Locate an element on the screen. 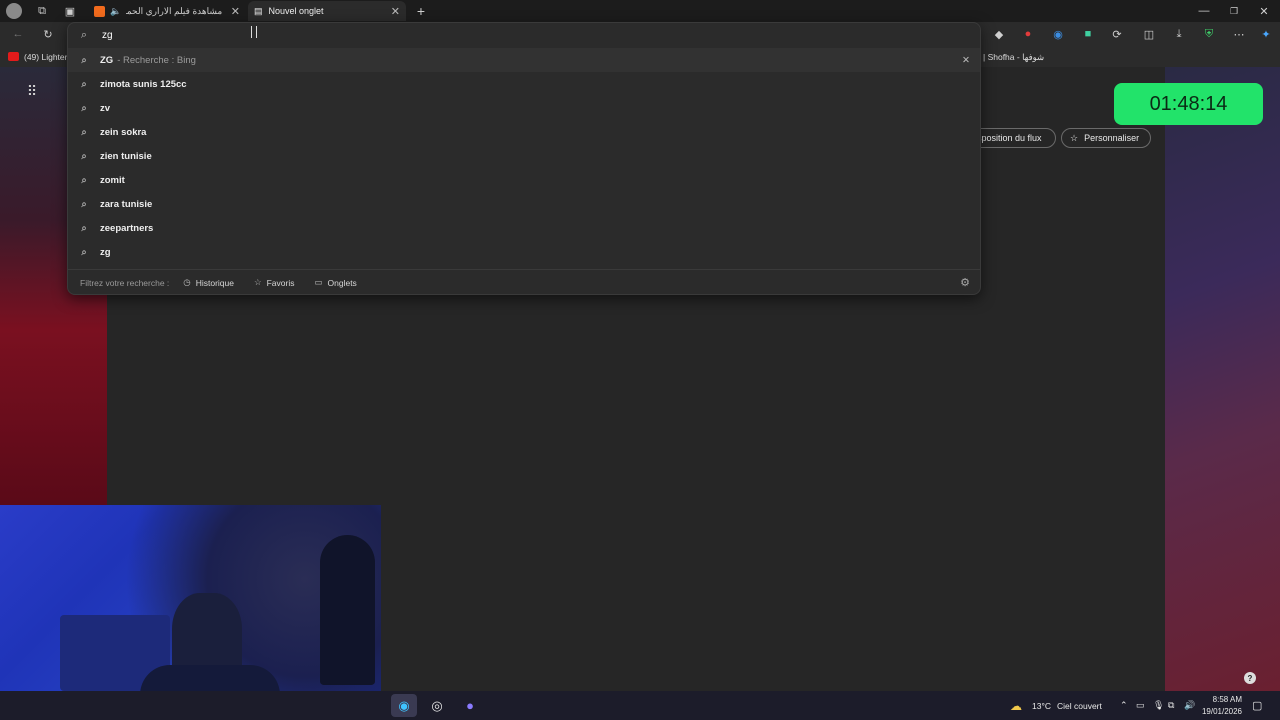 The width and height of the screenshot is (1280, 720). obs-app-icon: ◎ is located at coordinates (437, 705).